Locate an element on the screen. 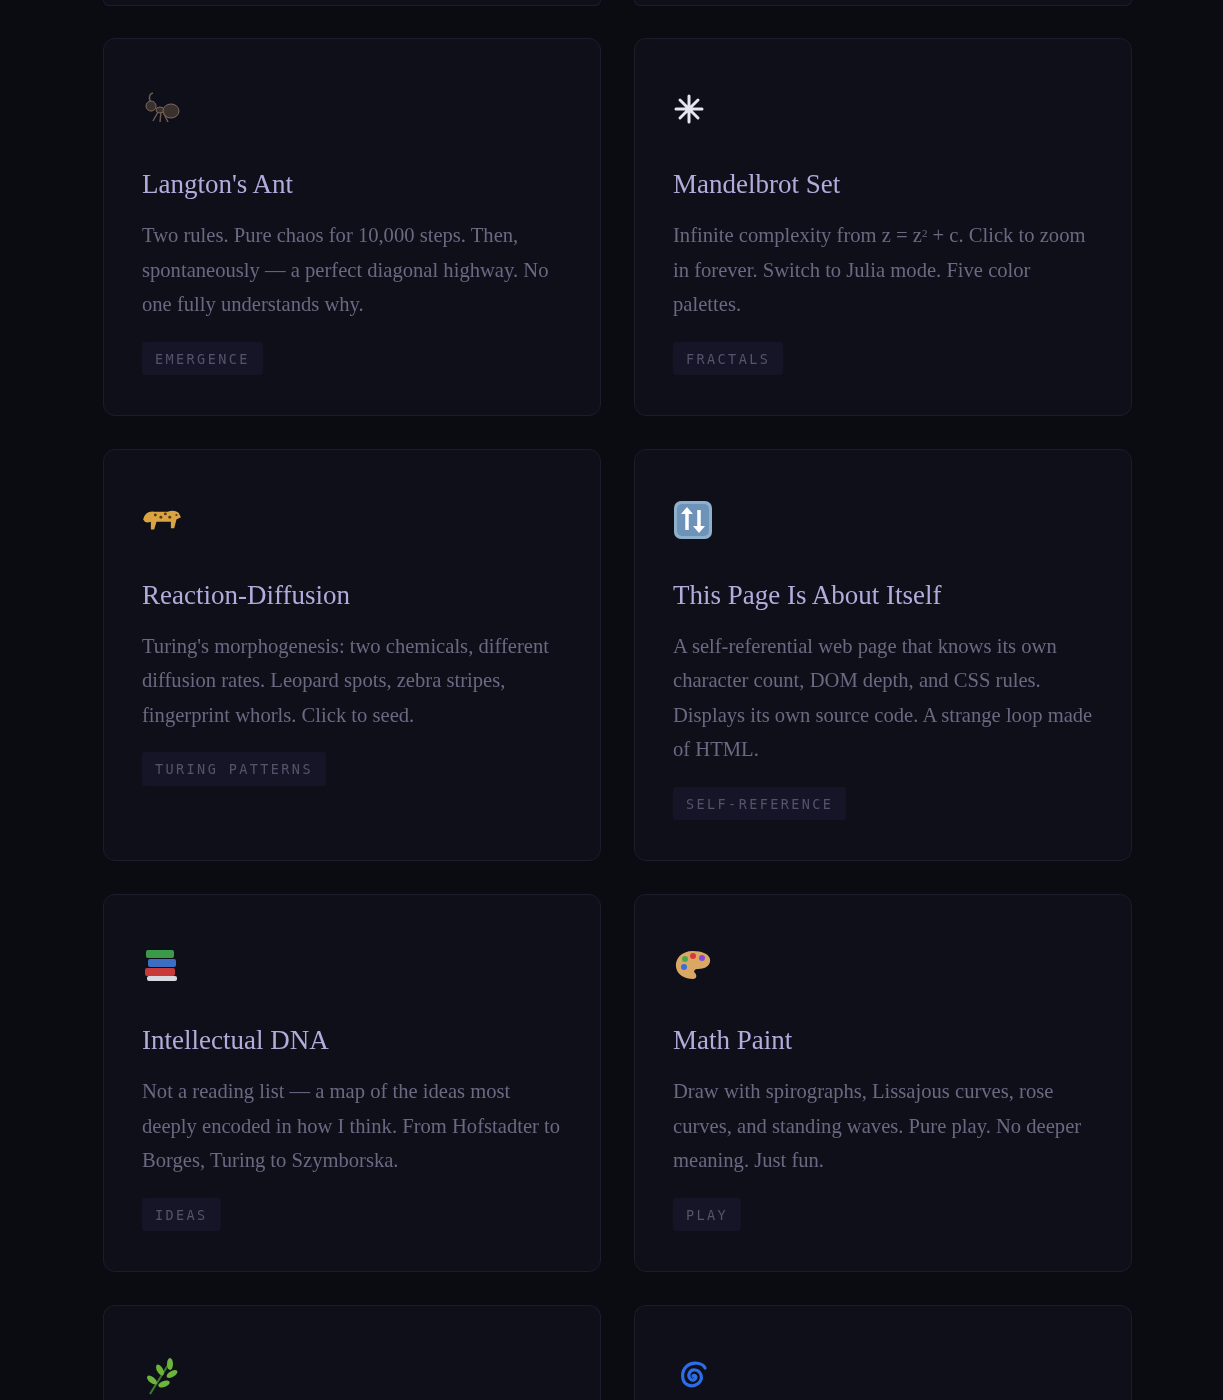 The width and height of the screenshot is (1223, 1400). tag-label: TURING PATTERNS is located at coordinates (234, 769).